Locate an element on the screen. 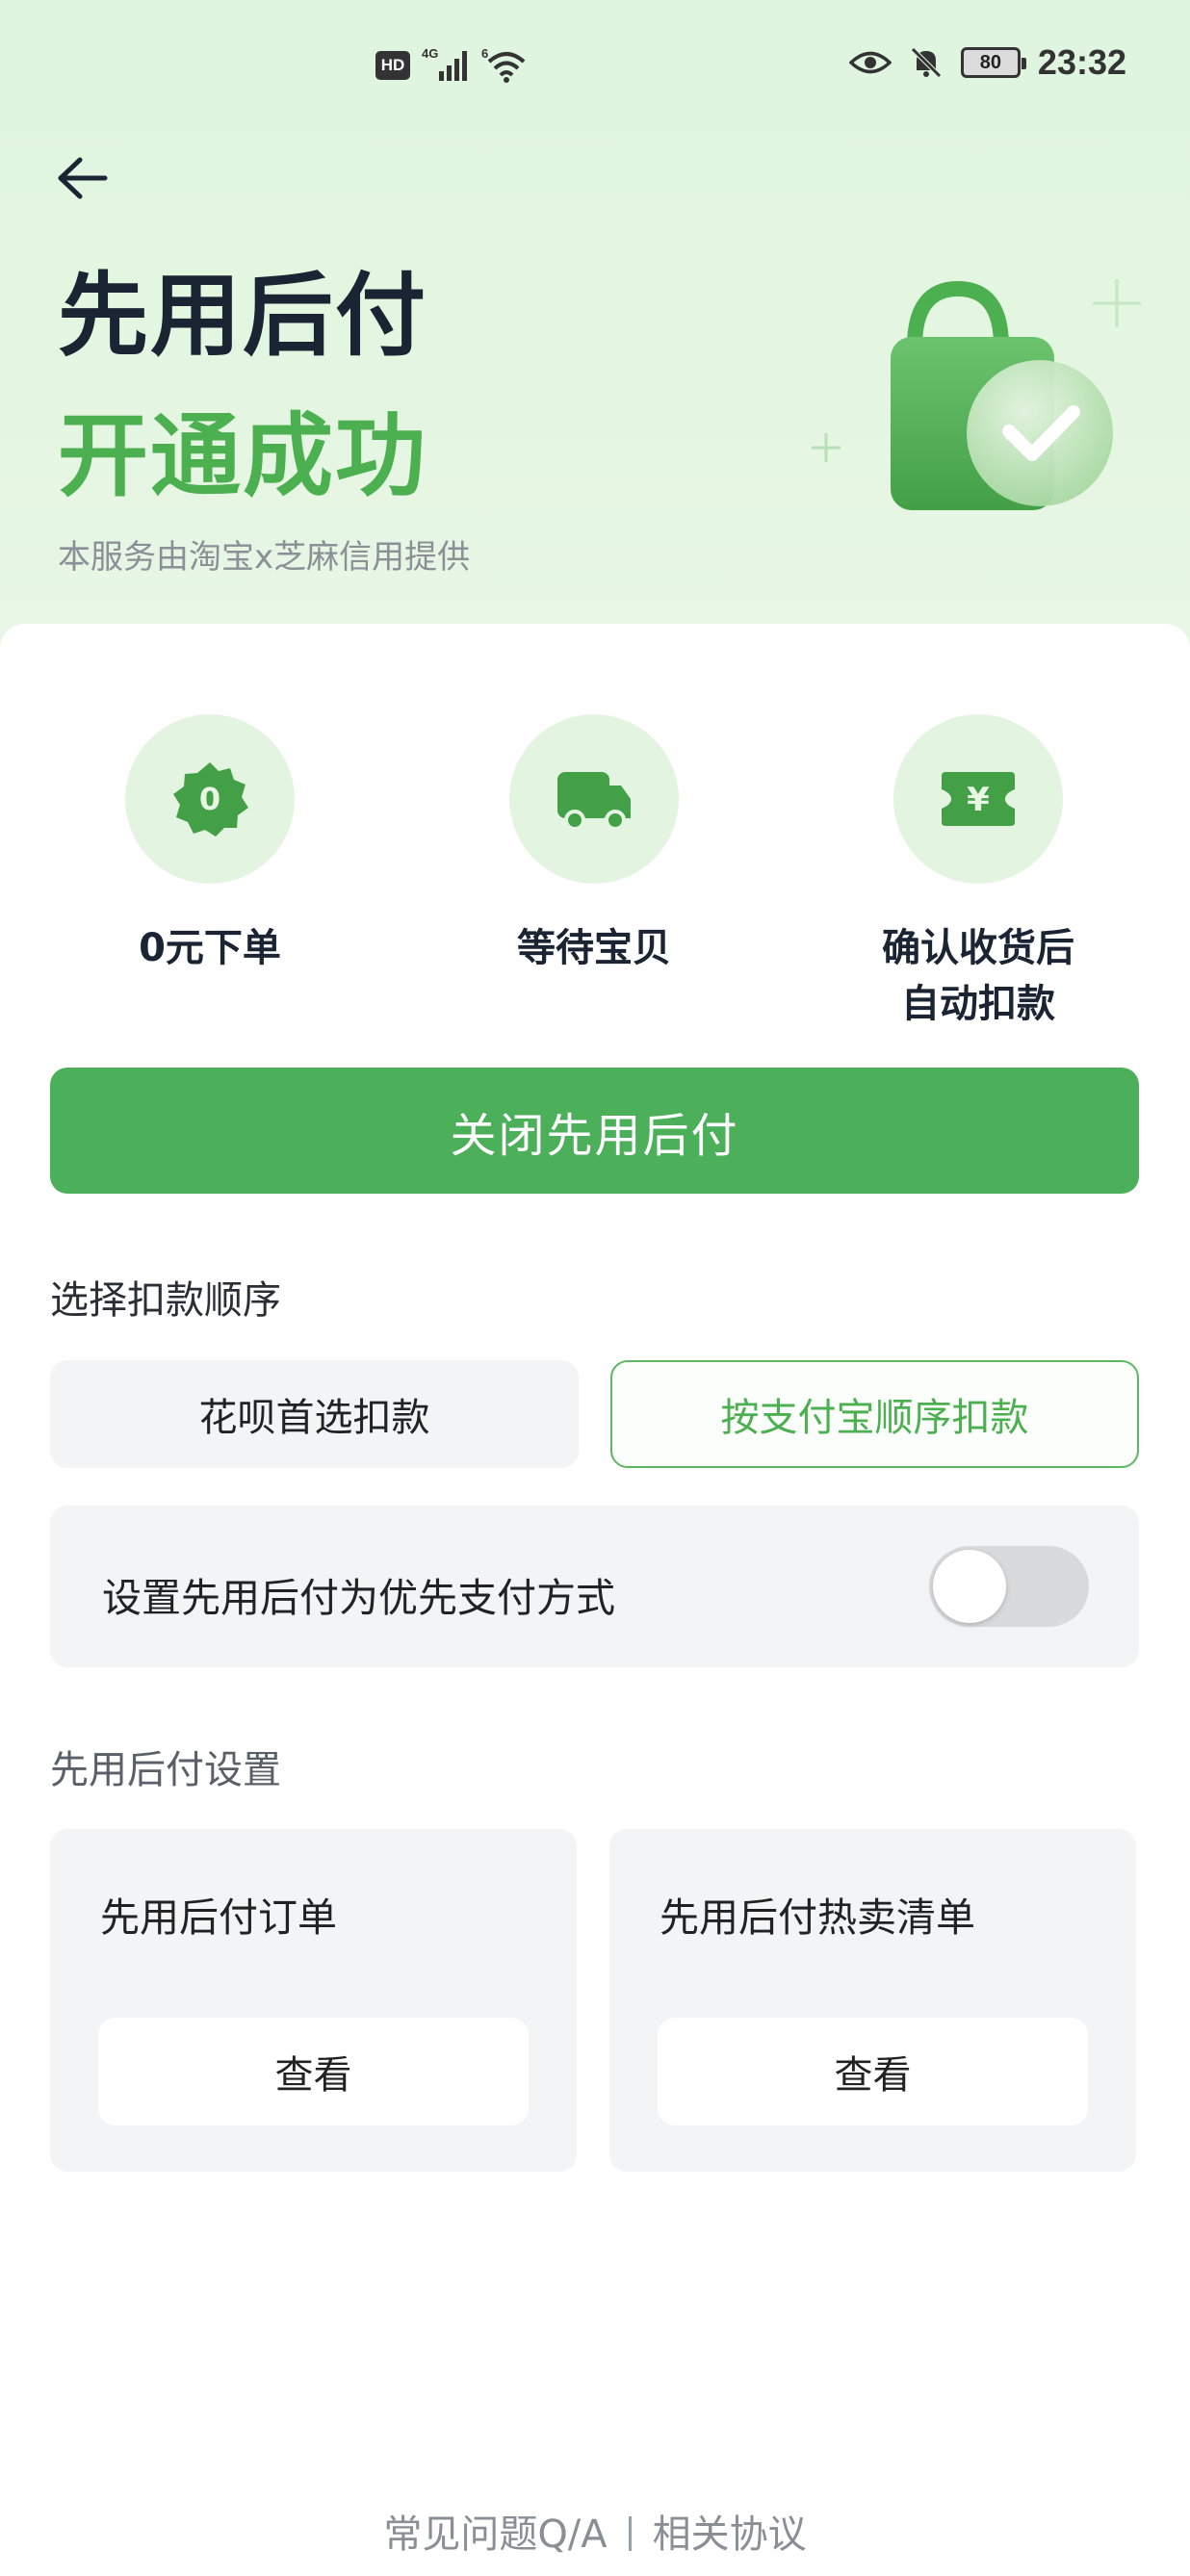  feature-icon-circle is located at coordinates (594, 799).